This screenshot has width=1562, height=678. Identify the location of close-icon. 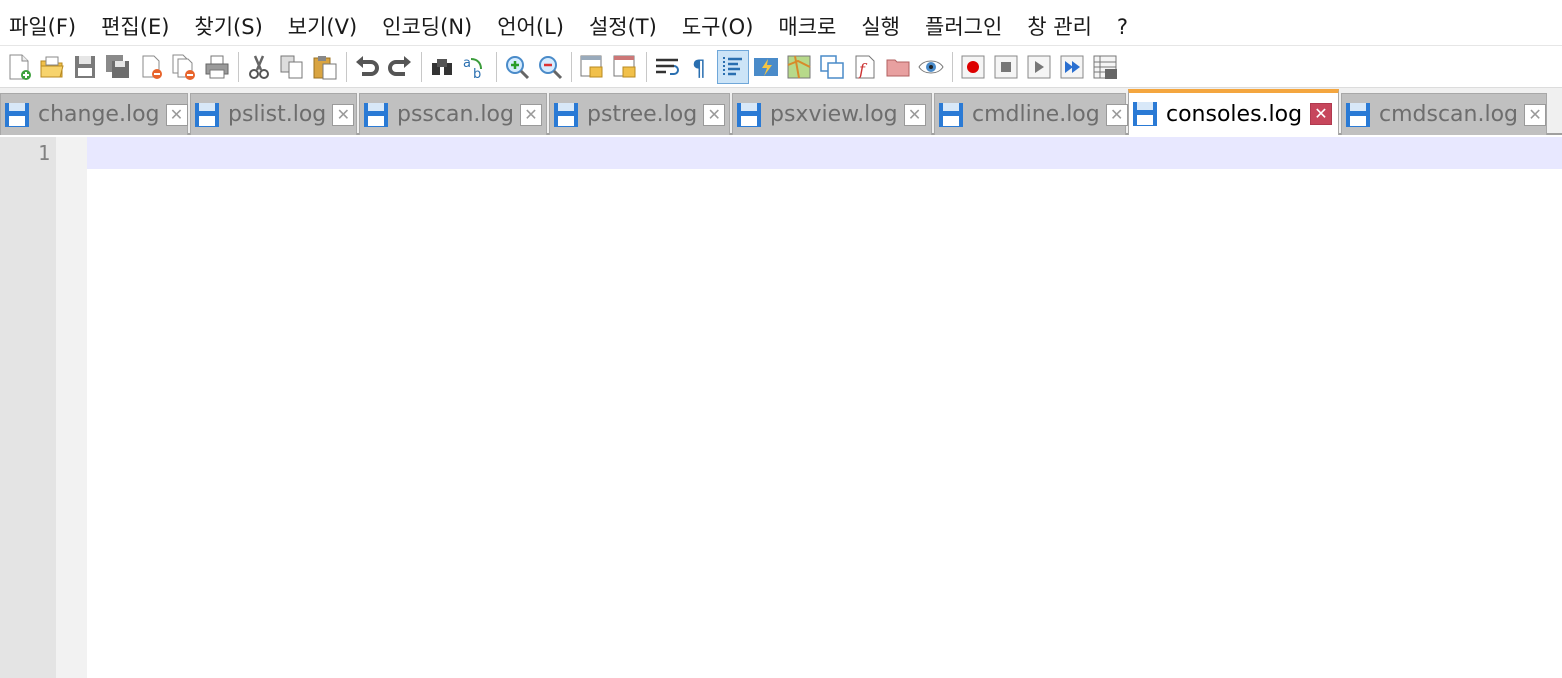
(151, 67).